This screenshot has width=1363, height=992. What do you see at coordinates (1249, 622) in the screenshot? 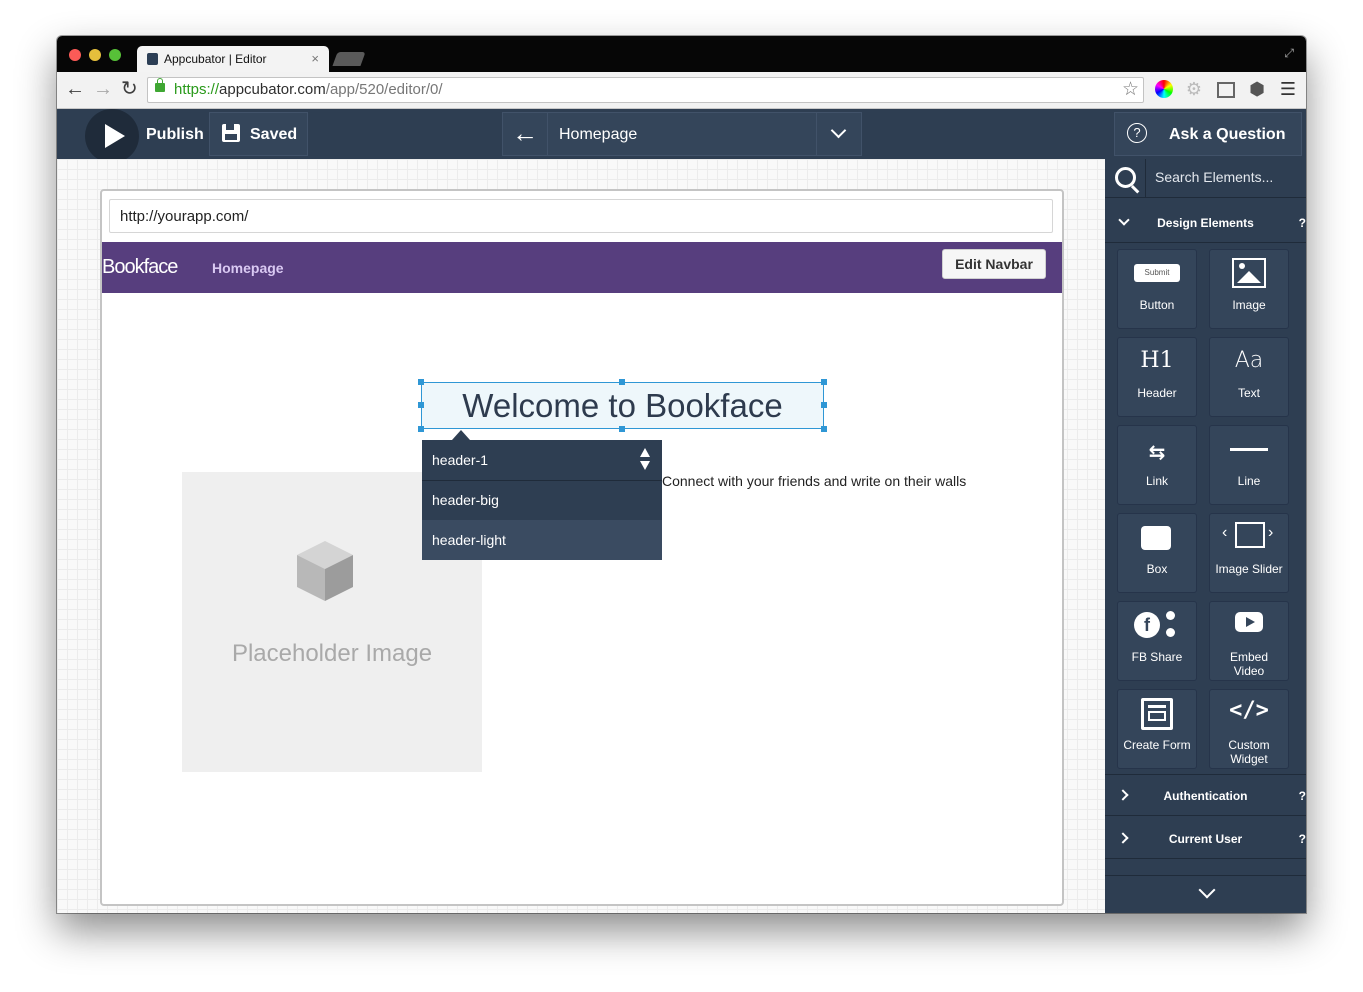
I see `video-icon` at bounding box center [1249, 622].